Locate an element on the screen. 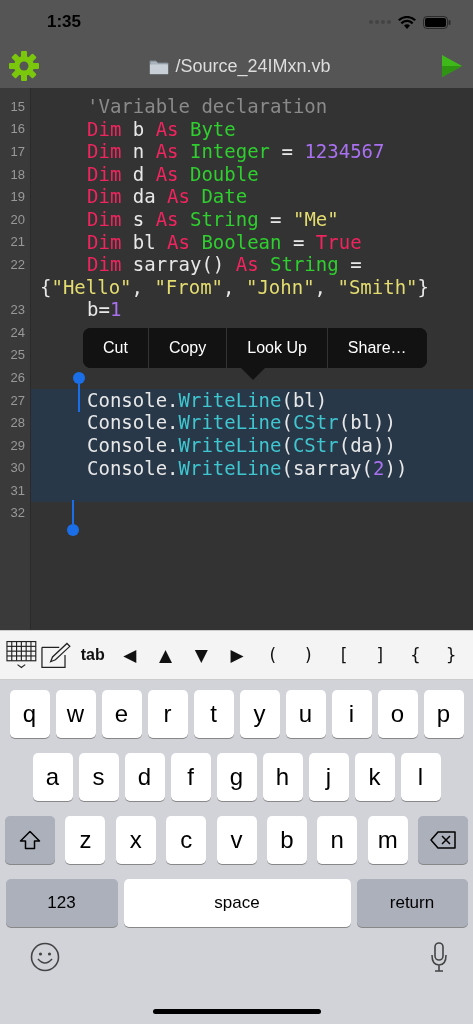  line-number: 29 is located at coordinates (17, 445).